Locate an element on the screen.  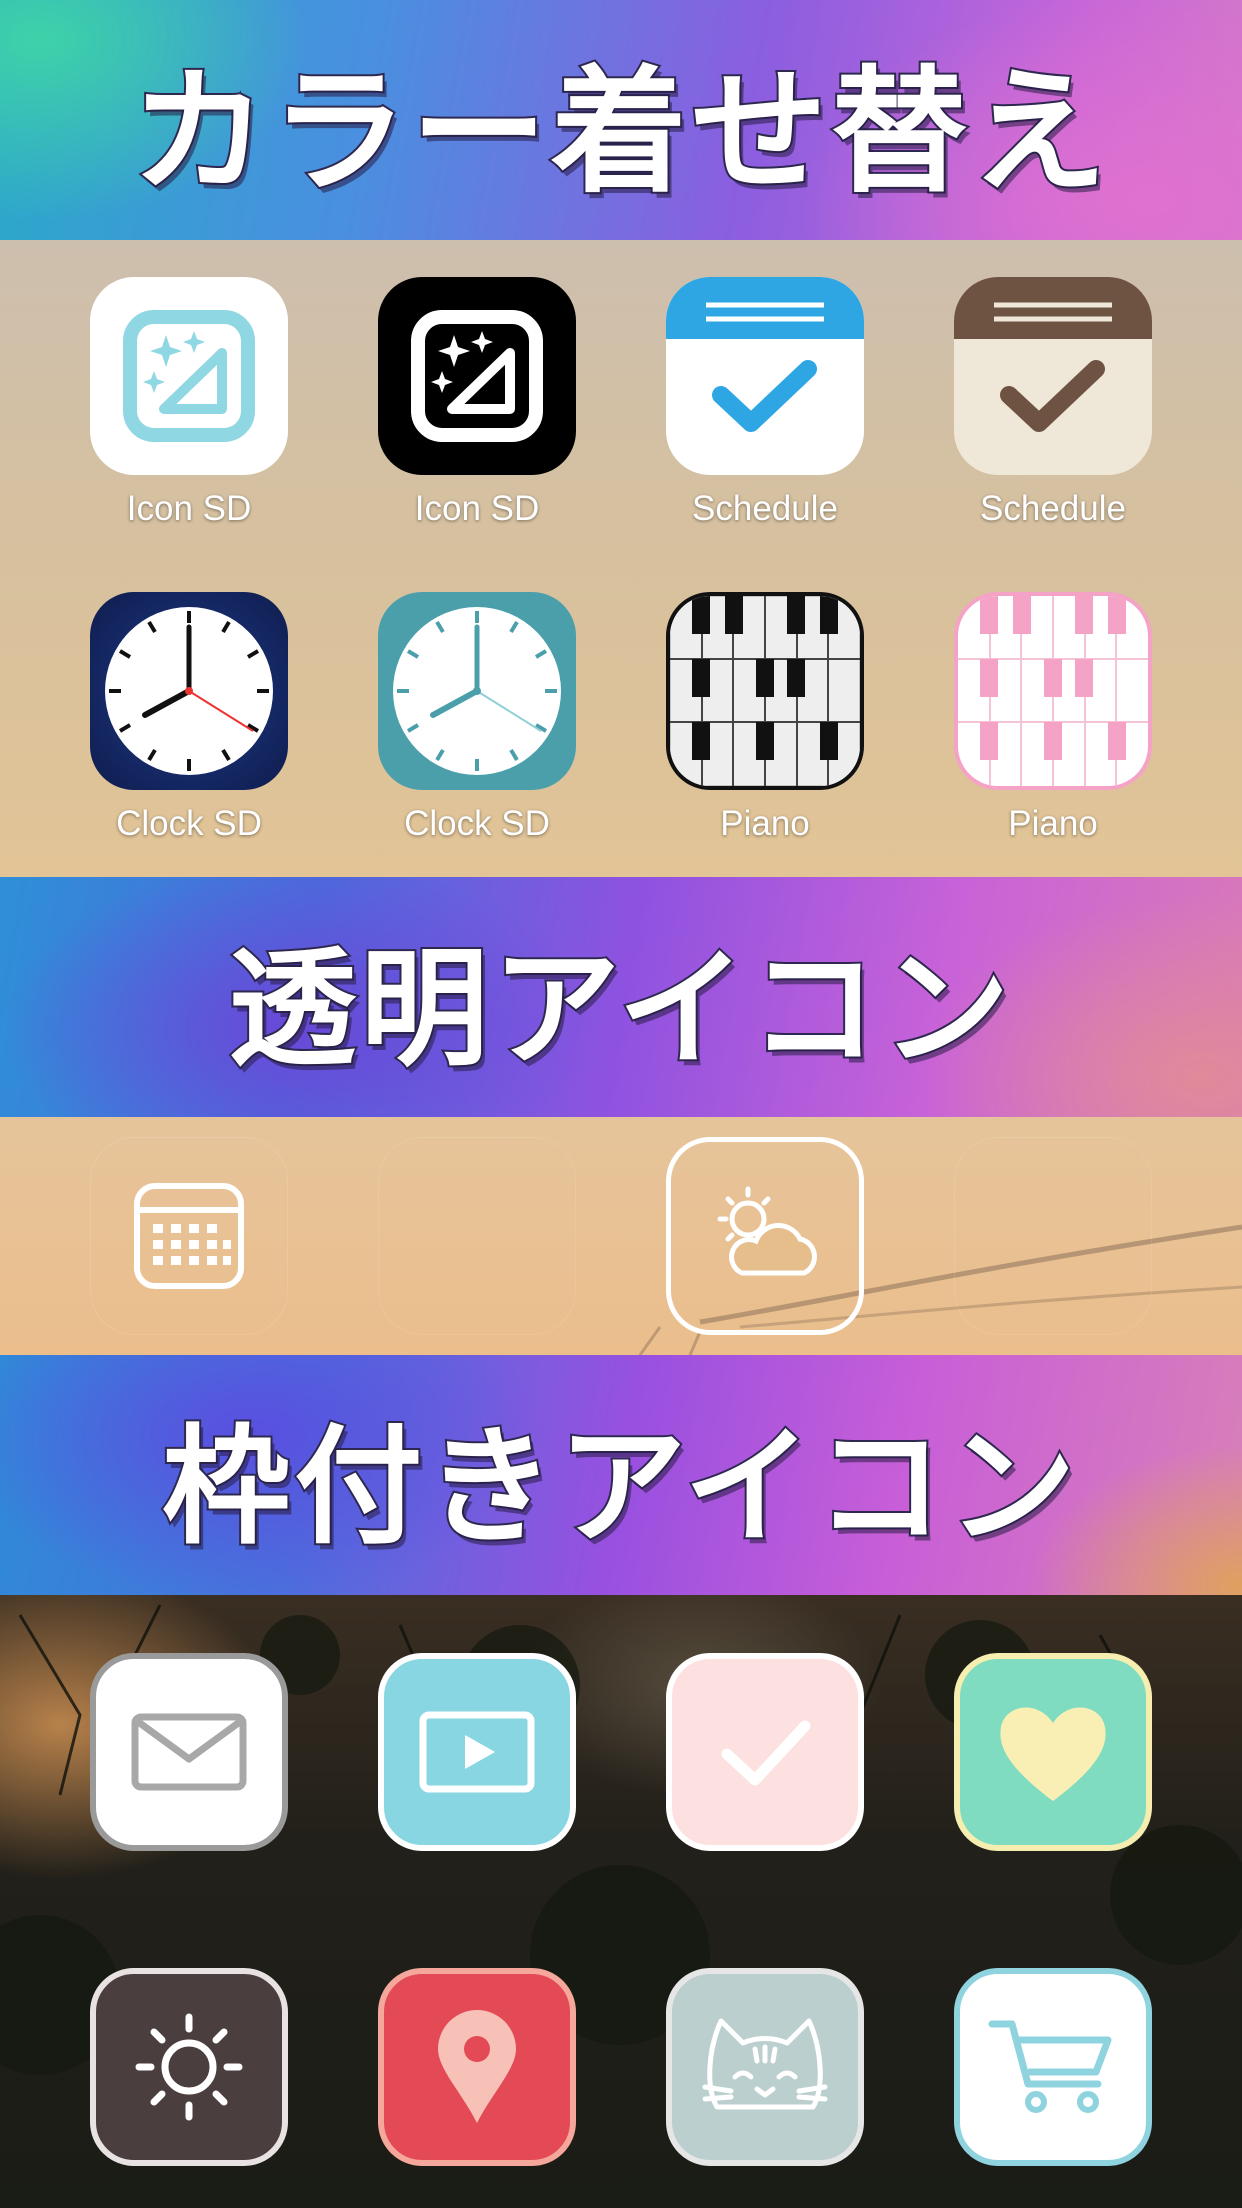
app-transparent-blank is located at coordinates (477, 1236).